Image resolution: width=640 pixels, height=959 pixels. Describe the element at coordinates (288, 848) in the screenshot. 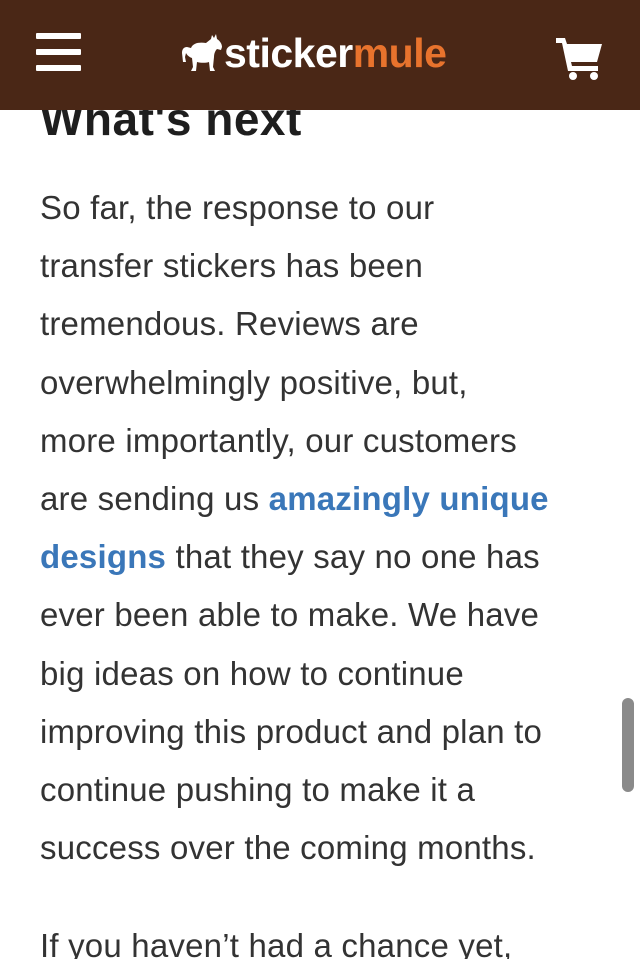

I see `paragraph-line: success over the coming months.` at that location.